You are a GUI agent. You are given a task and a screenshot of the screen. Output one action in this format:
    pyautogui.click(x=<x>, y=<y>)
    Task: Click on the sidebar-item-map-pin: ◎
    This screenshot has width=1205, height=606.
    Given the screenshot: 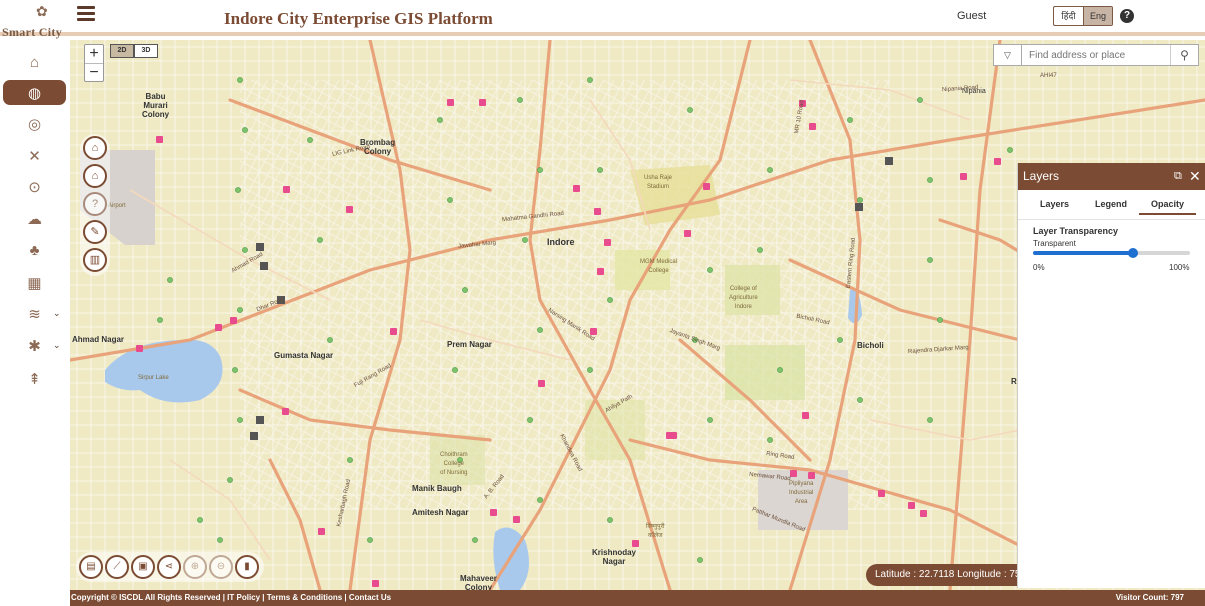 What is the action you would take?
    pyautogui.click(x=34, y=123)
    